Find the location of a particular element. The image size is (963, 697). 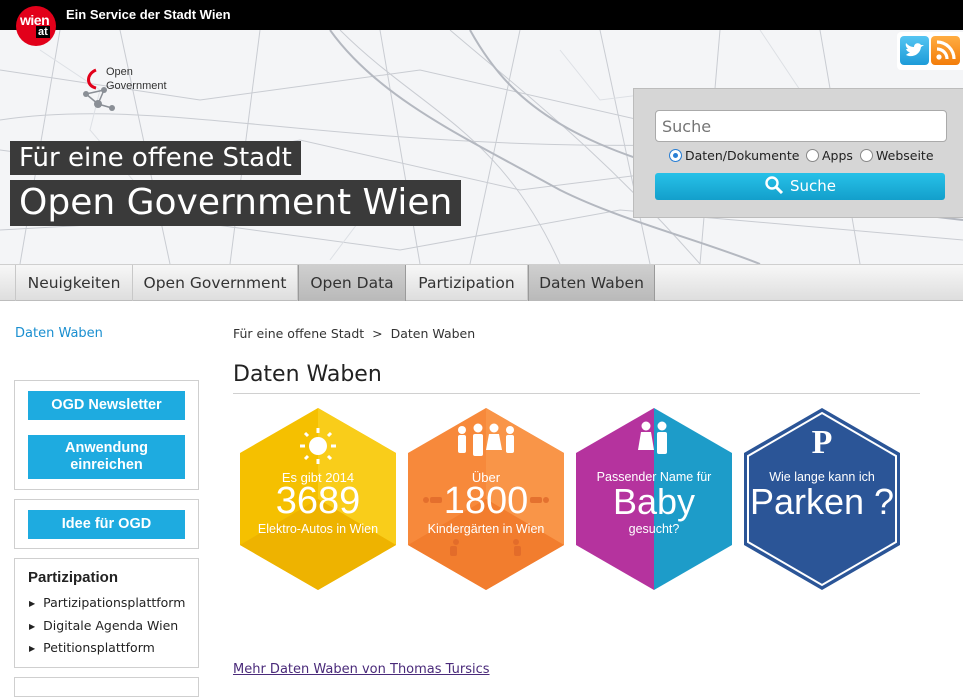

hex-bottom-text: Kindergärten in Wien is located at coordinates (486, 529).